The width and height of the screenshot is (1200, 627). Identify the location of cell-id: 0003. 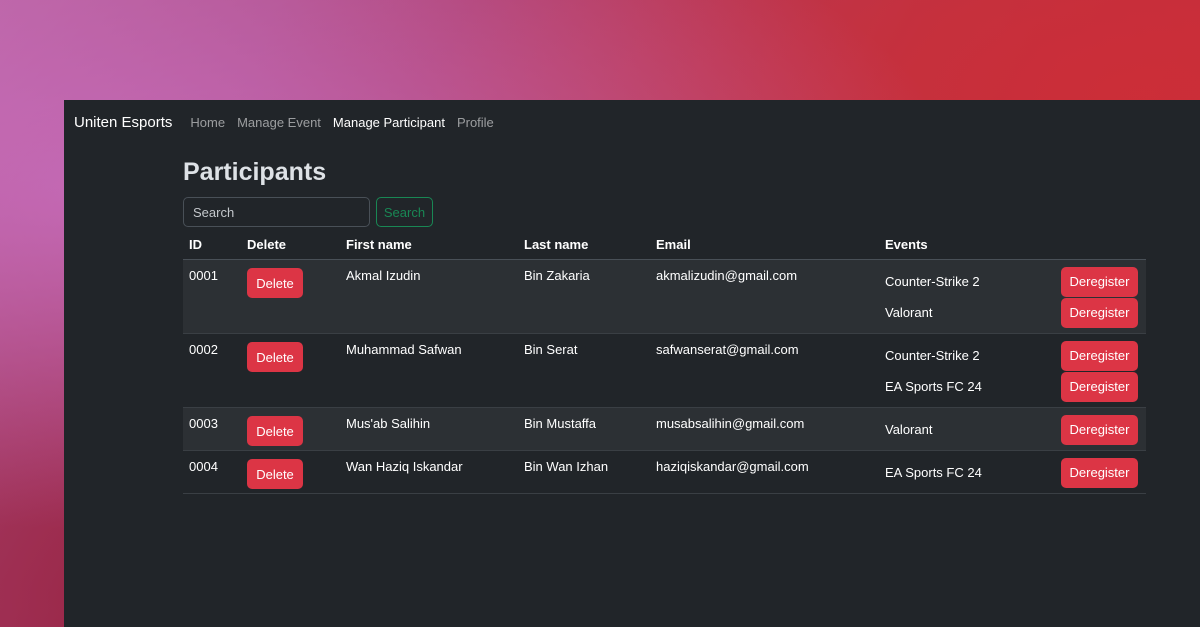
(212, 429).